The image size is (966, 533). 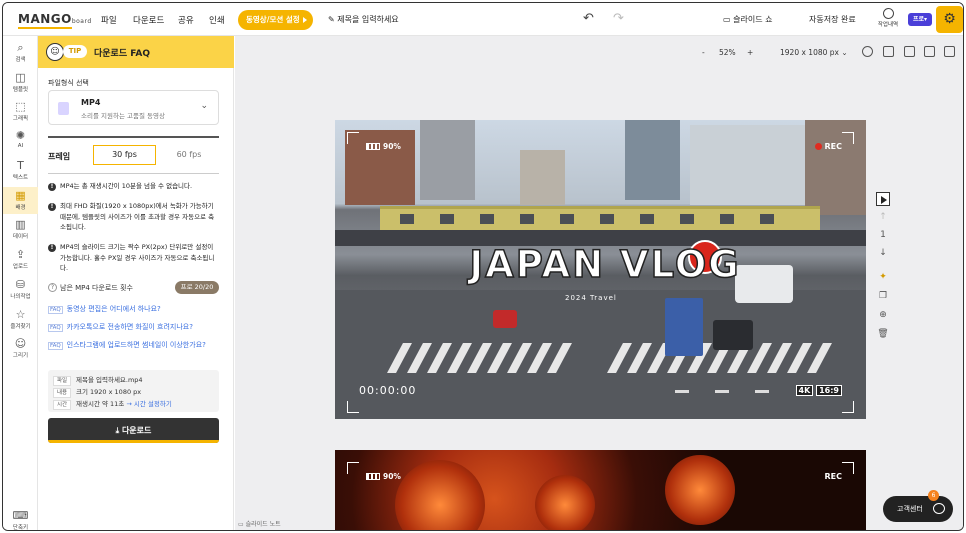 I want to click on sidebar-item-label: 텍스트, so click(x=20, y=178).